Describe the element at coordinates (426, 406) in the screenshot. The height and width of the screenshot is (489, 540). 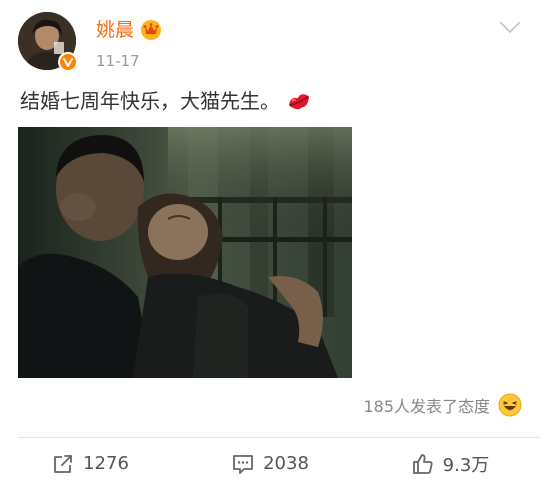
I see `reactions-summary-text: 185人发表了态度` at that location.